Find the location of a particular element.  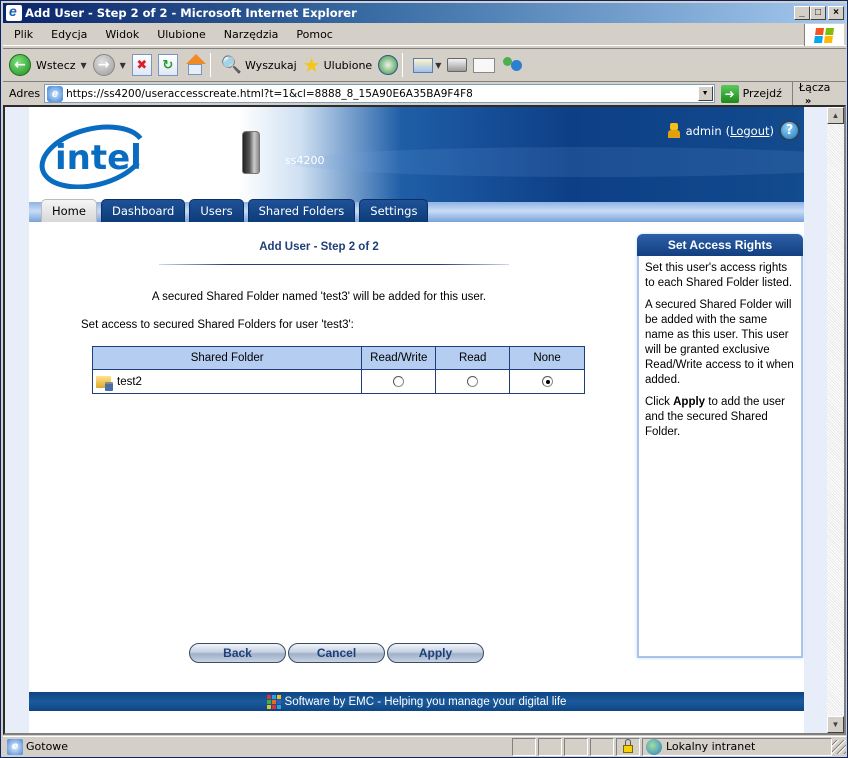

cancel-button: Cancel is located at coordinates (336, 653).